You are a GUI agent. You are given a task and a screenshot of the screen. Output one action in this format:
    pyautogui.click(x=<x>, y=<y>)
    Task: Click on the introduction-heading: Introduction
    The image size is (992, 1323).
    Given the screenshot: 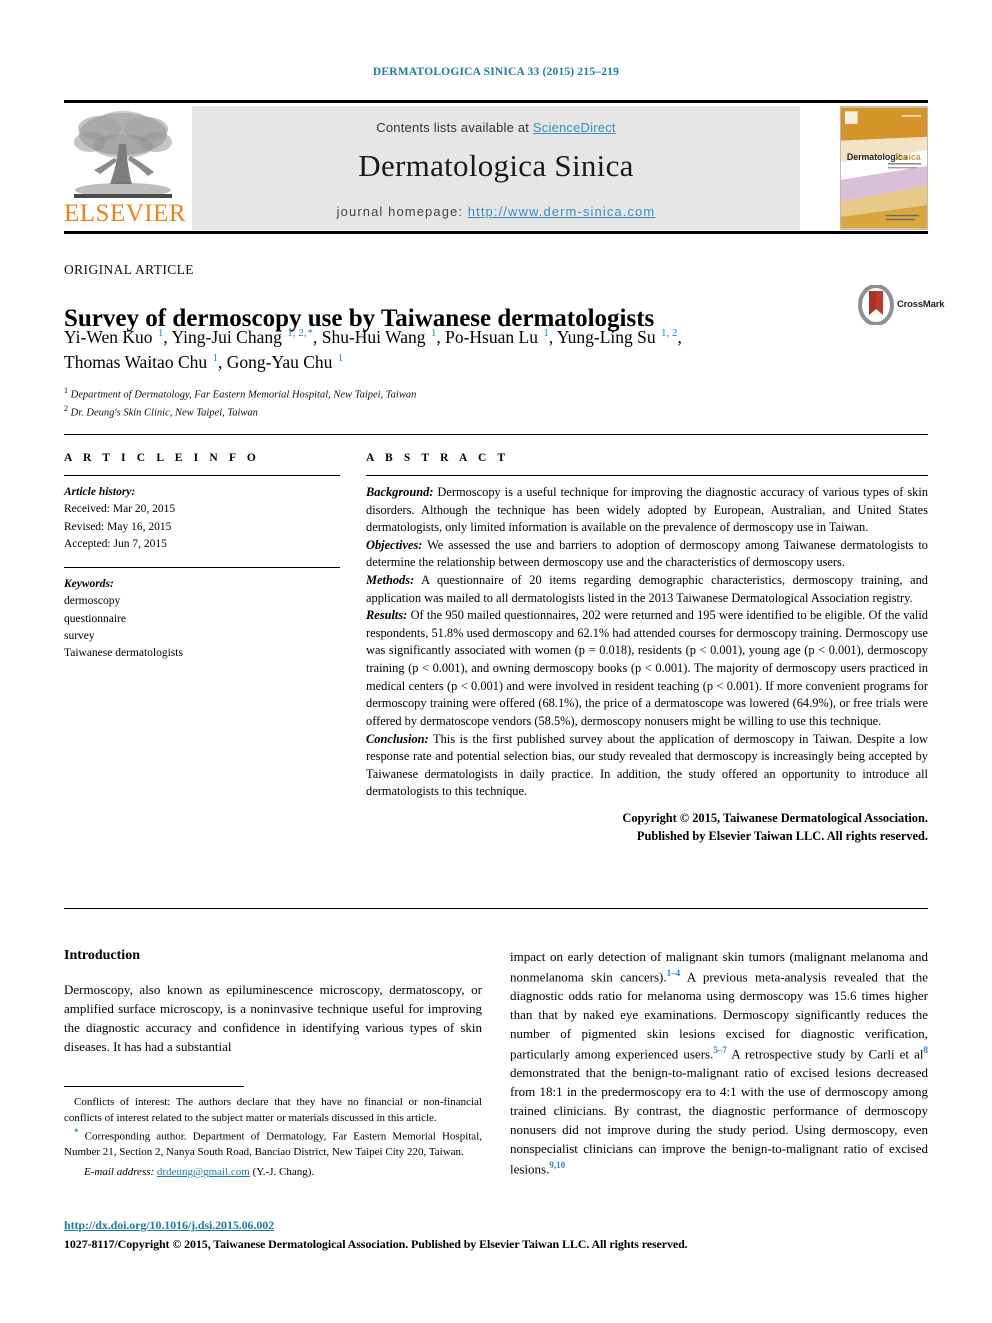 What is the action you would take?
    pyautogui.click(x=102, y=955)
    